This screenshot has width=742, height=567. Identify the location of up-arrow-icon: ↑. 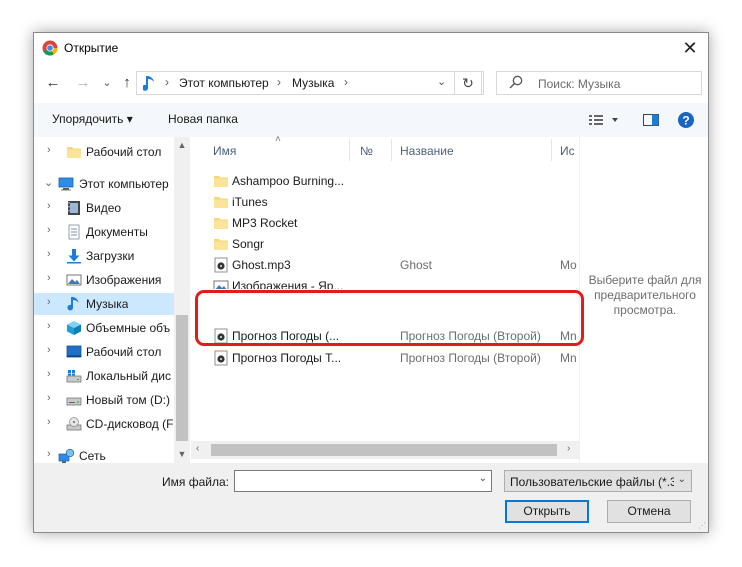
(127, 83).